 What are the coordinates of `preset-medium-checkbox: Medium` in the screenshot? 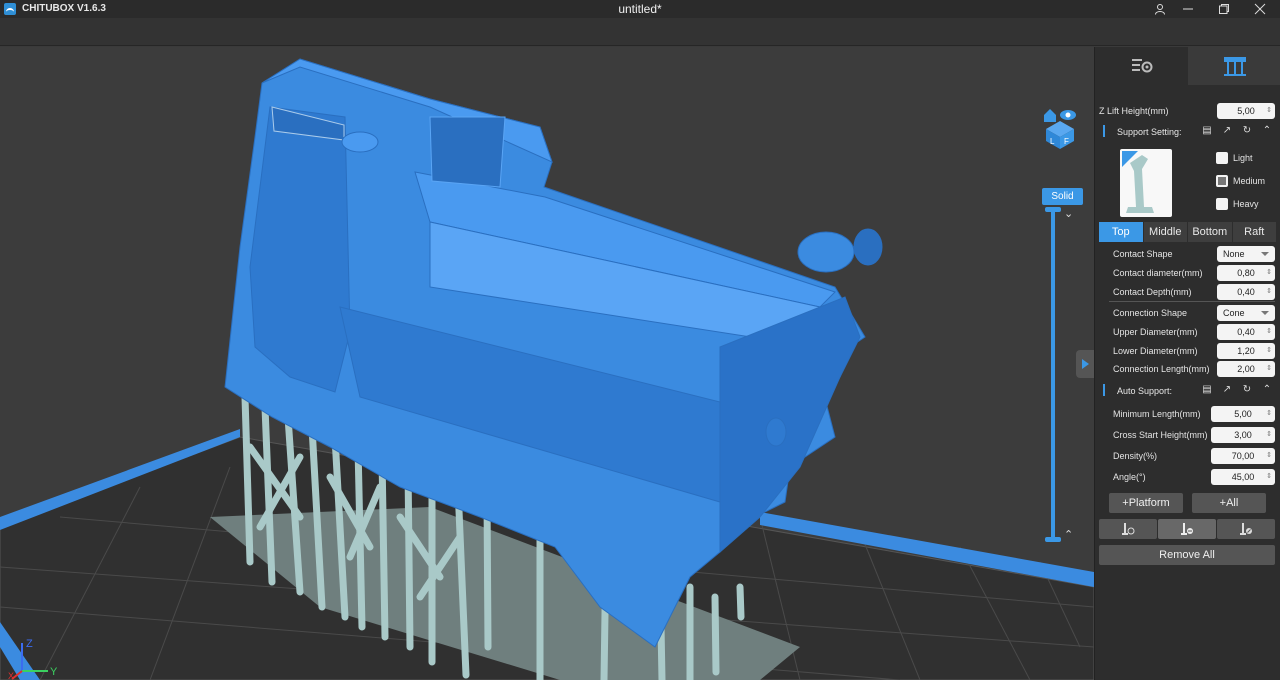 It's located at (1246, 181).